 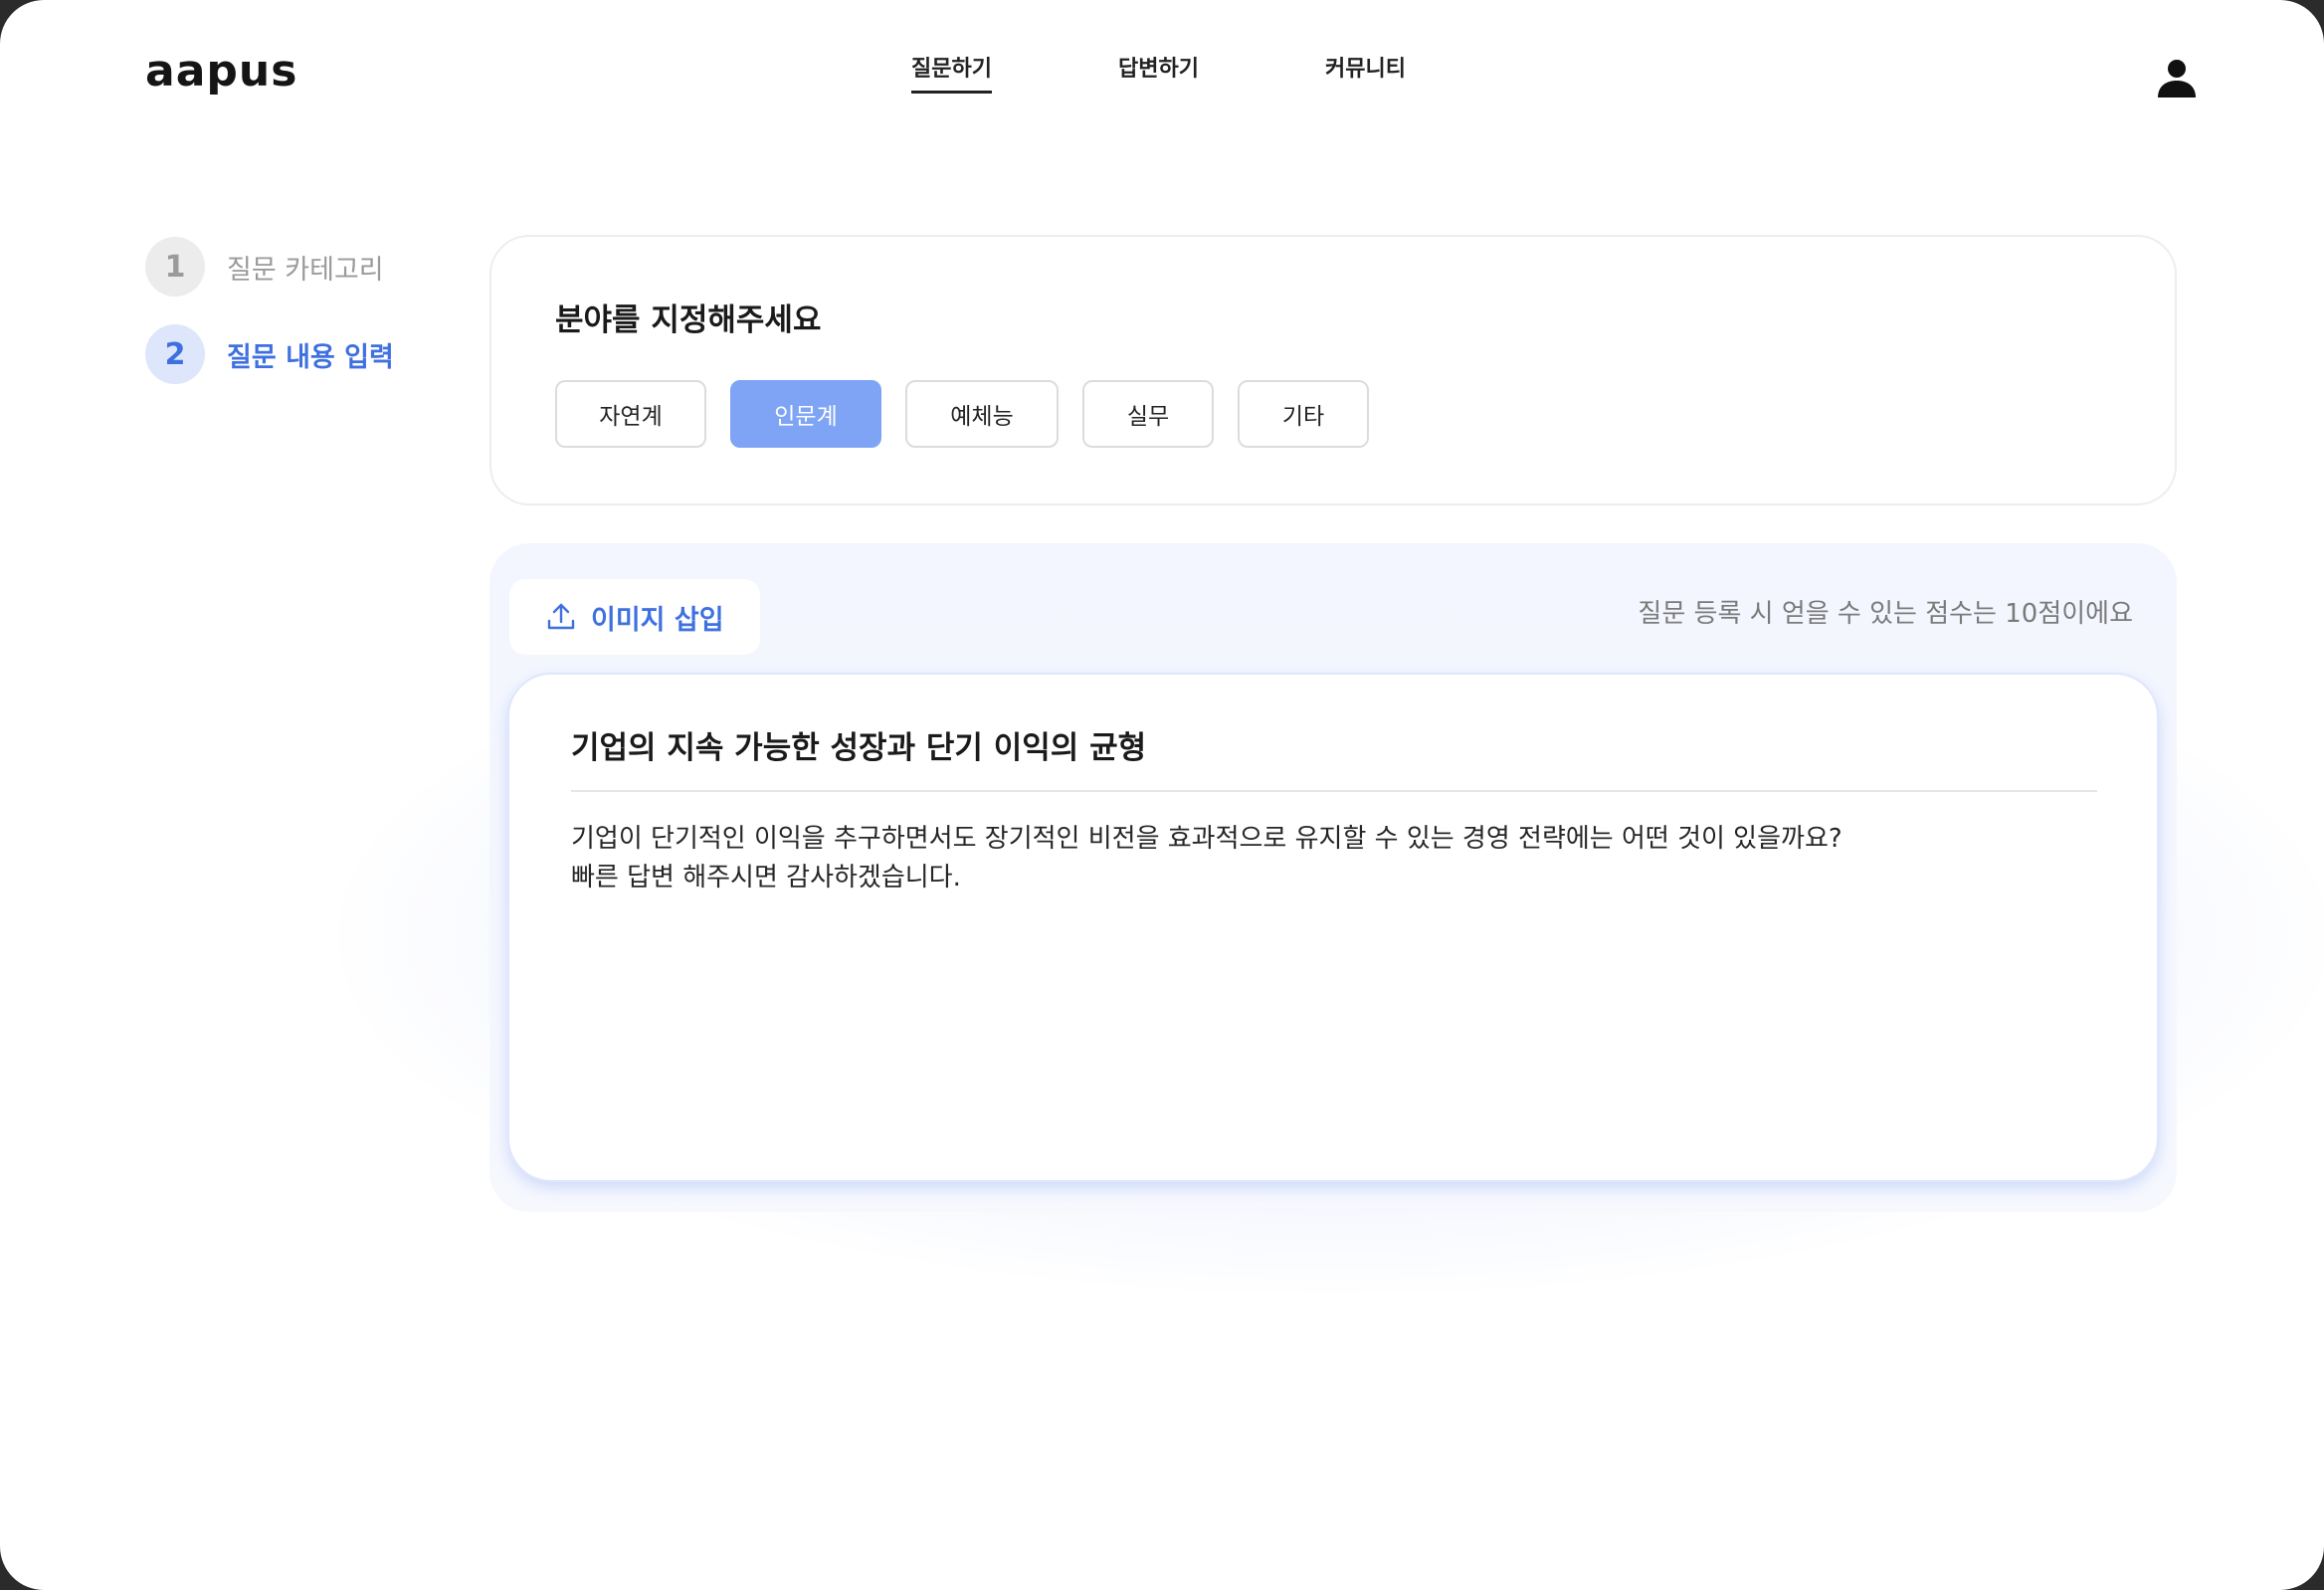 I want to click on question-body-line: 빠른 답변 해주시면 감사하겠습니다., so click(x=766, y=878).